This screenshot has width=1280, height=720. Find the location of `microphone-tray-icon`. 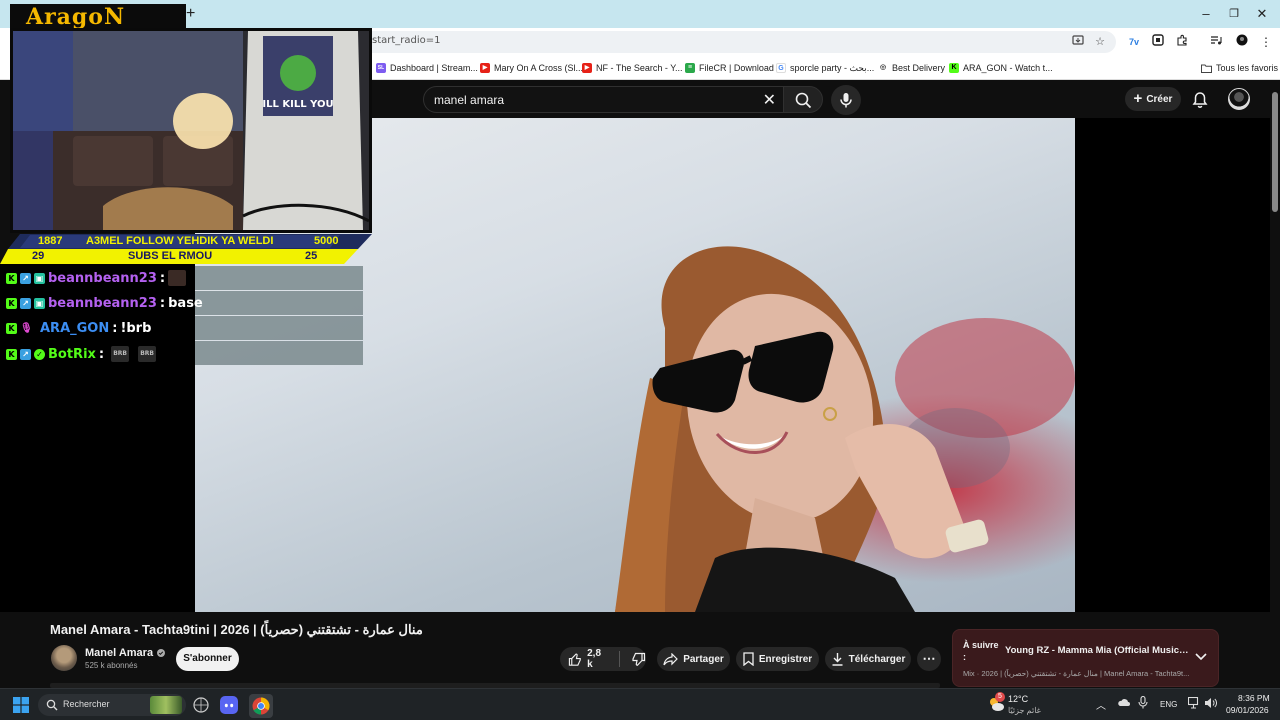

microphone-tray-icon is located at coordinates (1143, 703).